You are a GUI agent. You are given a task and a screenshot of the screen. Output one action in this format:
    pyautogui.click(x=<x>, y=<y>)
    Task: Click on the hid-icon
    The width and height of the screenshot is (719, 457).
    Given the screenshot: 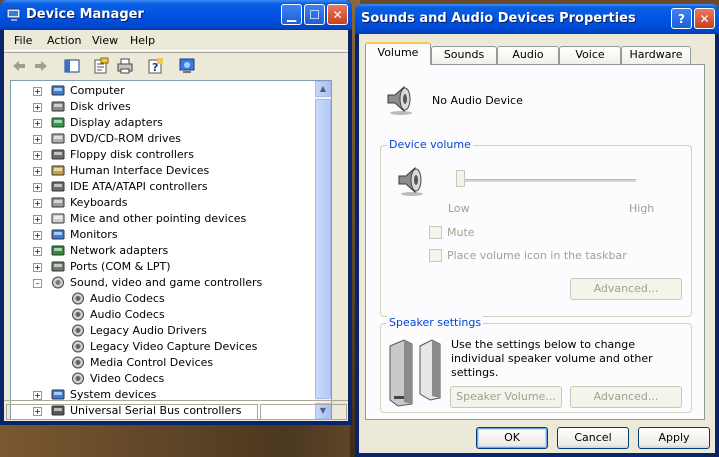 What is the action you would take?
    pyautogui.click(x=58, y=170)
    